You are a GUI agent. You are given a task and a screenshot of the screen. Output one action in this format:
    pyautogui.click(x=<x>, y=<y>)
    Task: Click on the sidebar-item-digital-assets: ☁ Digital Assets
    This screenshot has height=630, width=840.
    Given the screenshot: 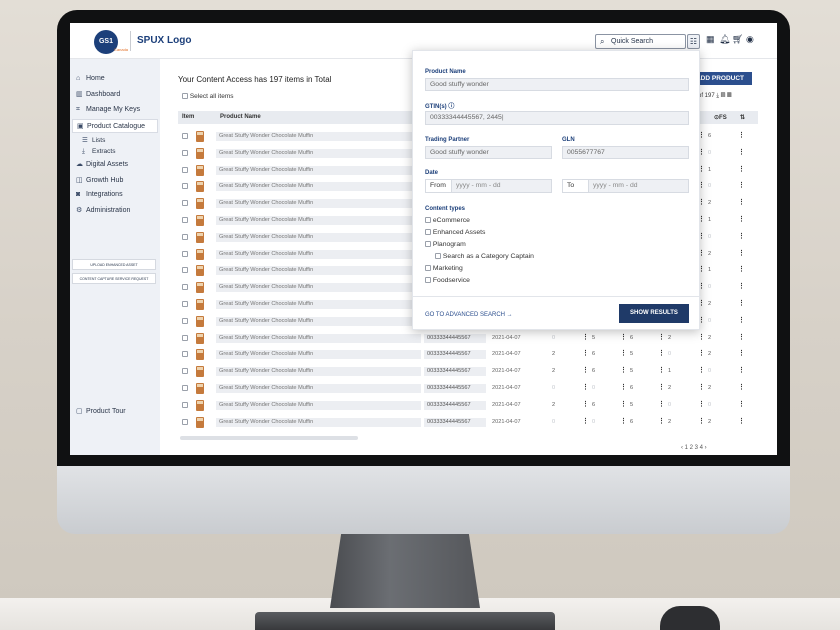 What is the action you would take?
    pyautogui.click(x=102, y=164)
    